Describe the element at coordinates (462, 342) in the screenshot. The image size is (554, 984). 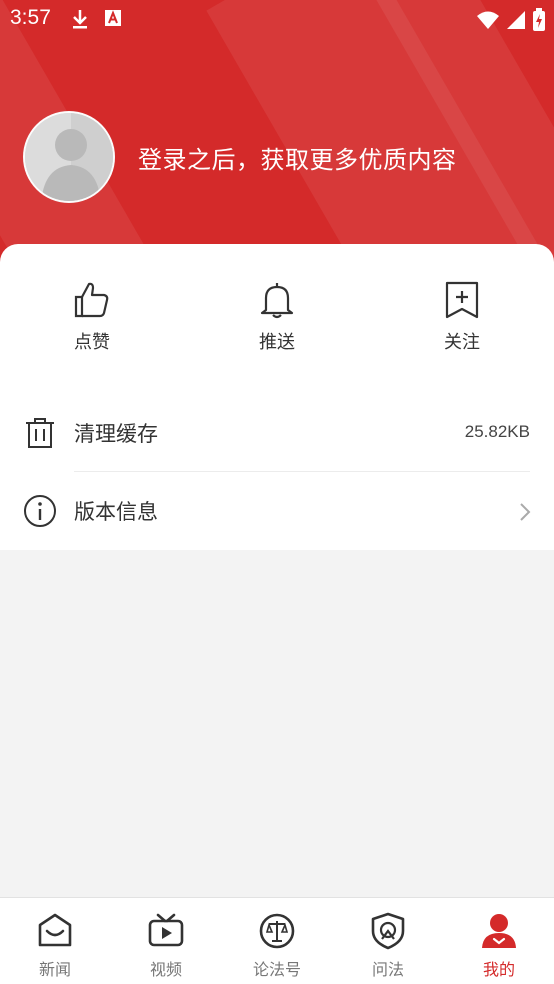
I see `follow-label: 关注` at that location.